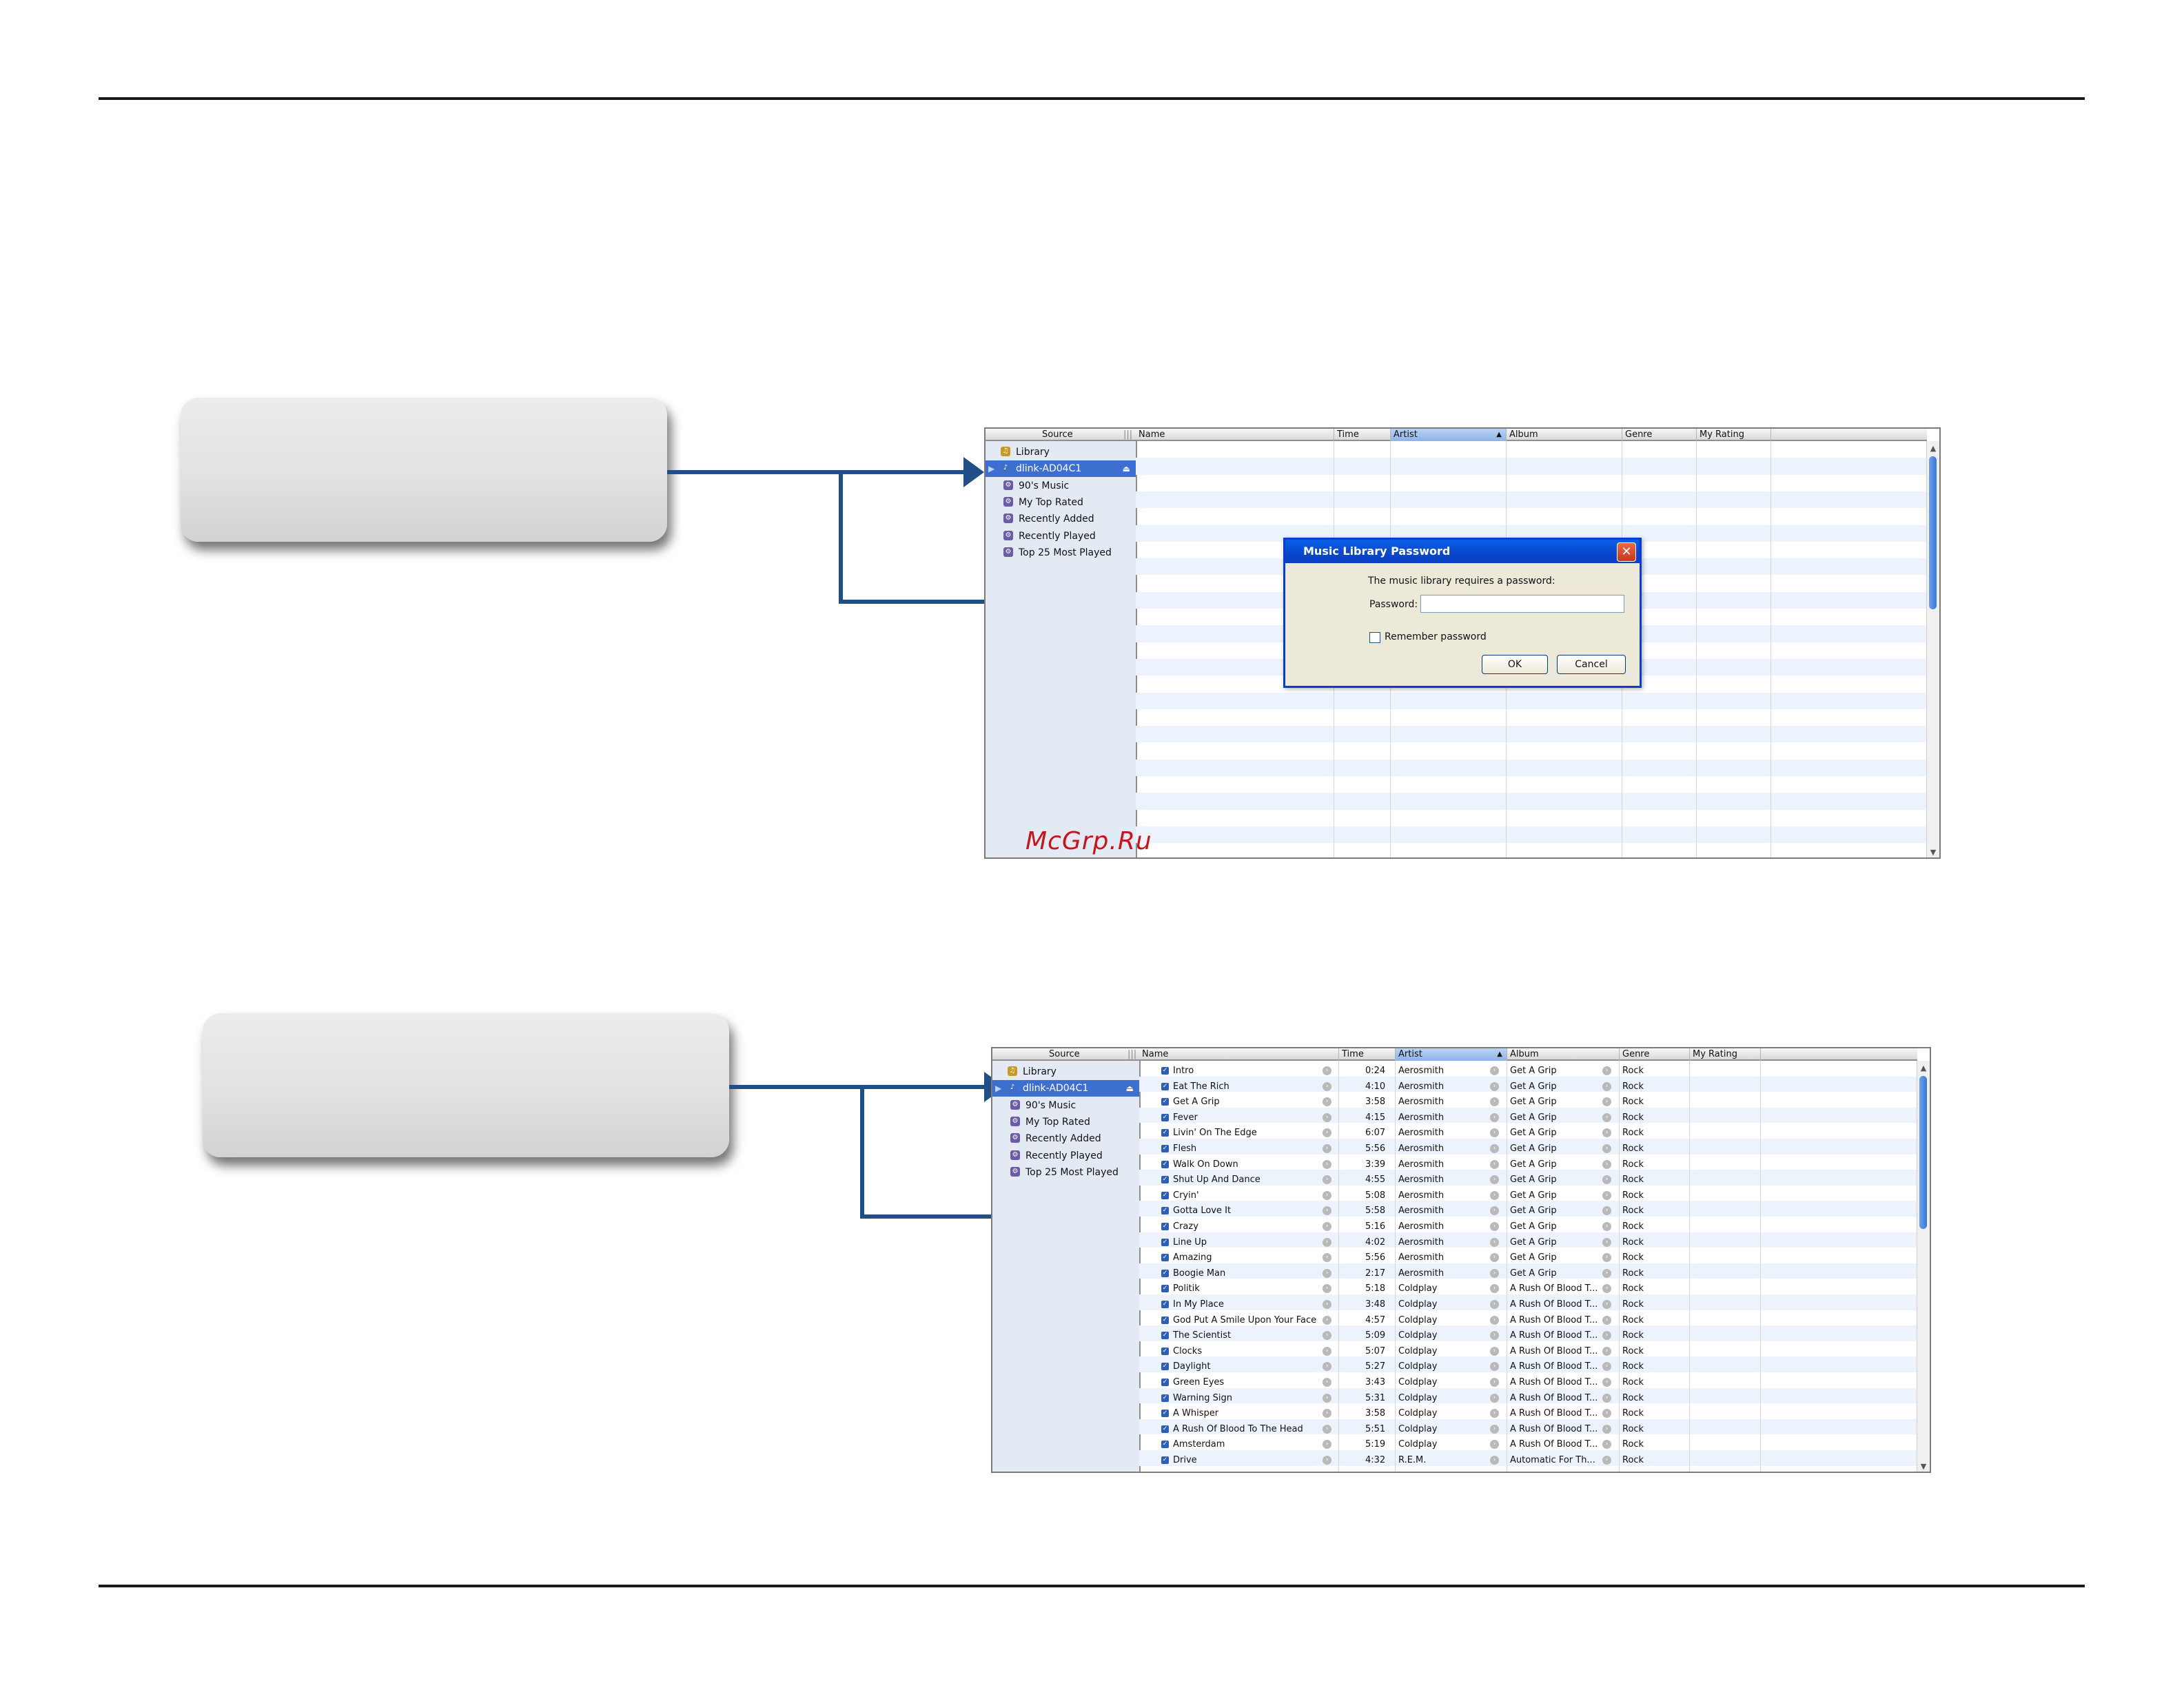 This screenshot has height=1688, width=2184. Describe the element at coordinates (1436, 636) in the screenshot. I see `remember-password-label: Remember password` at that location.